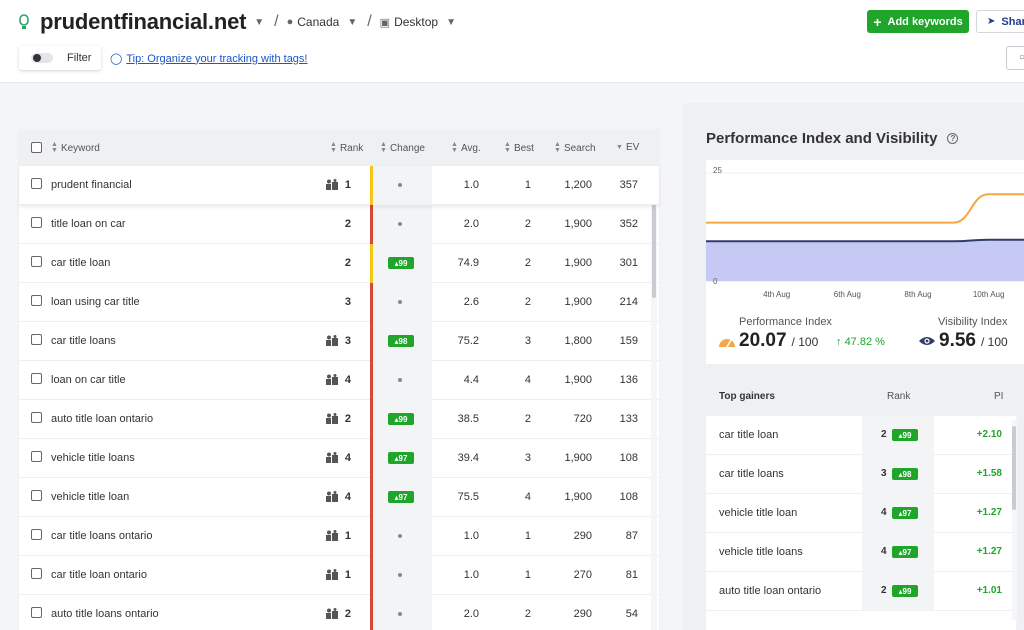 The height and width of the screenshot is (630, 1024). I want to click on scrollbar-thumb, so click(1014, 468).